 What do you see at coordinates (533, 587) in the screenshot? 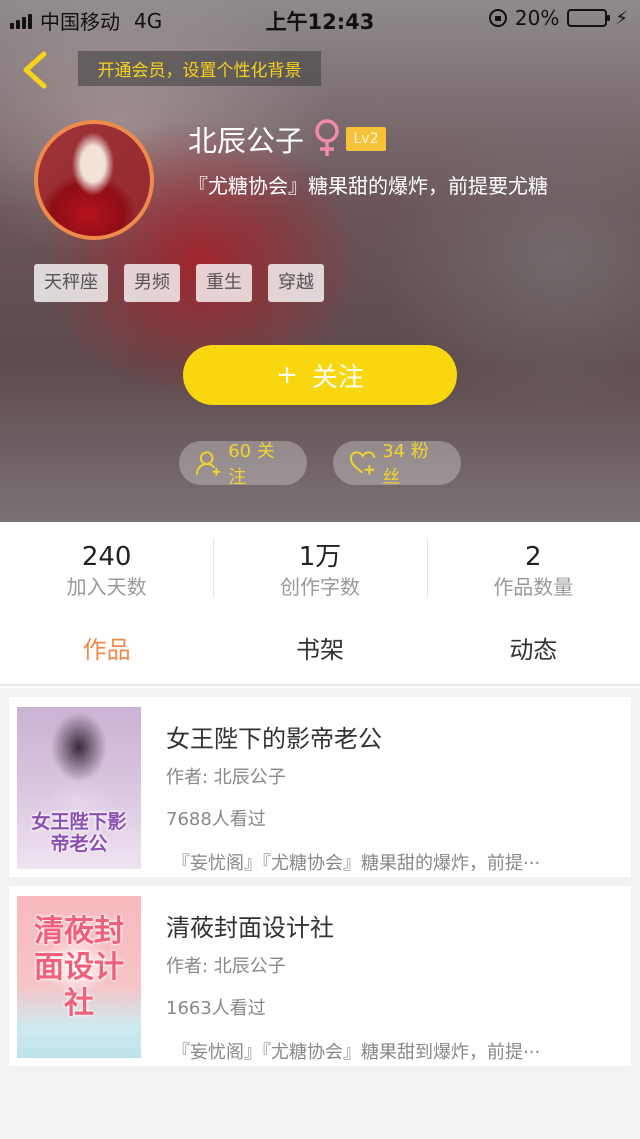
I see `stat-label: 作品数量` at bounding box center [533, 587].